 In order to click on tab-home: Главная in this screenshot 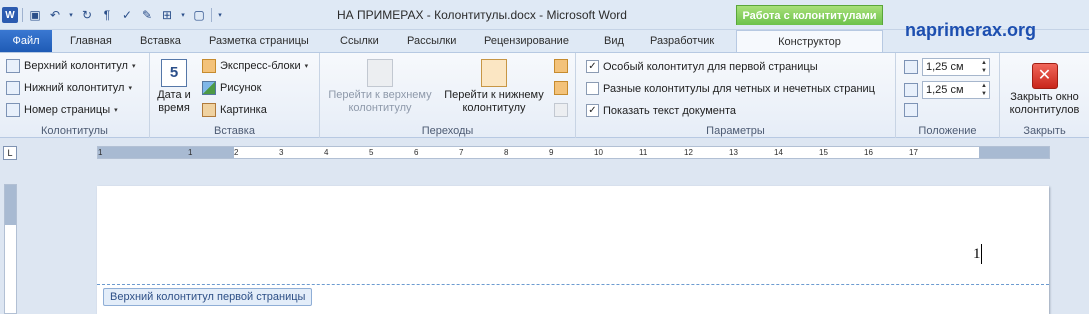, I will do `click(91, 41)`.